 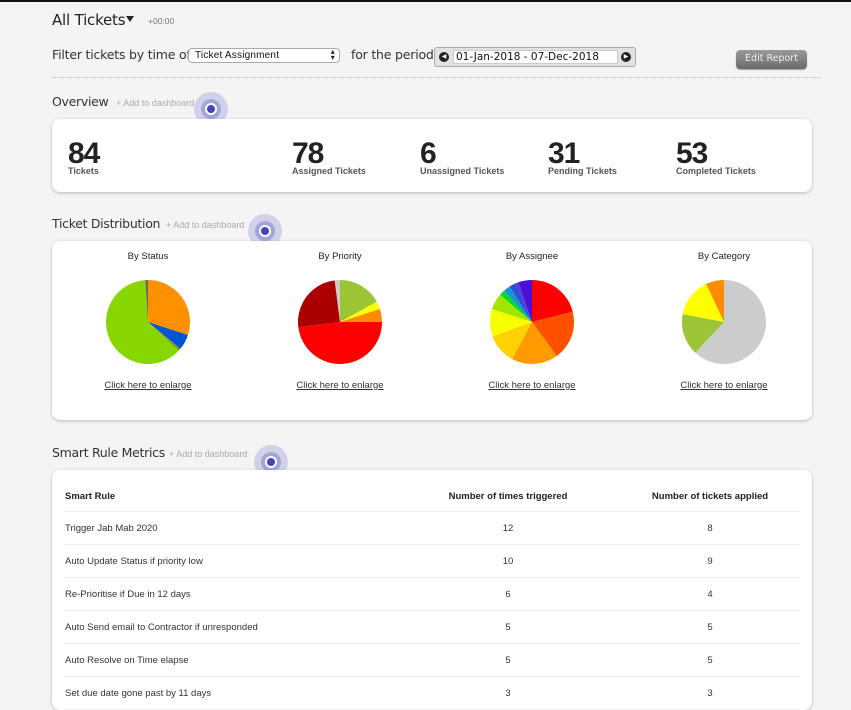 I want to click on stat-completed: 53 Completed Tickets, so click(x=716, y=157).